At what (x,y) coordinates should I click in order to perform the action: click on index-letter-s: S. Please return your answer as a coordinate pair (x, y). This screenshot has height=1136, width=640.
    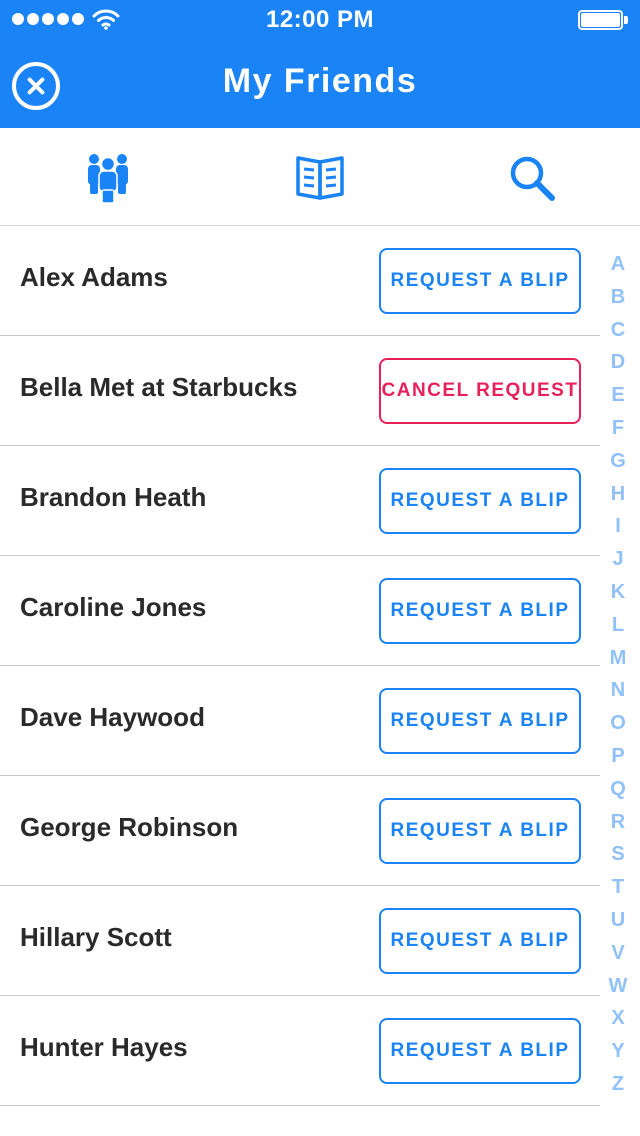
    Looking at the image, I should click on (617, 854).